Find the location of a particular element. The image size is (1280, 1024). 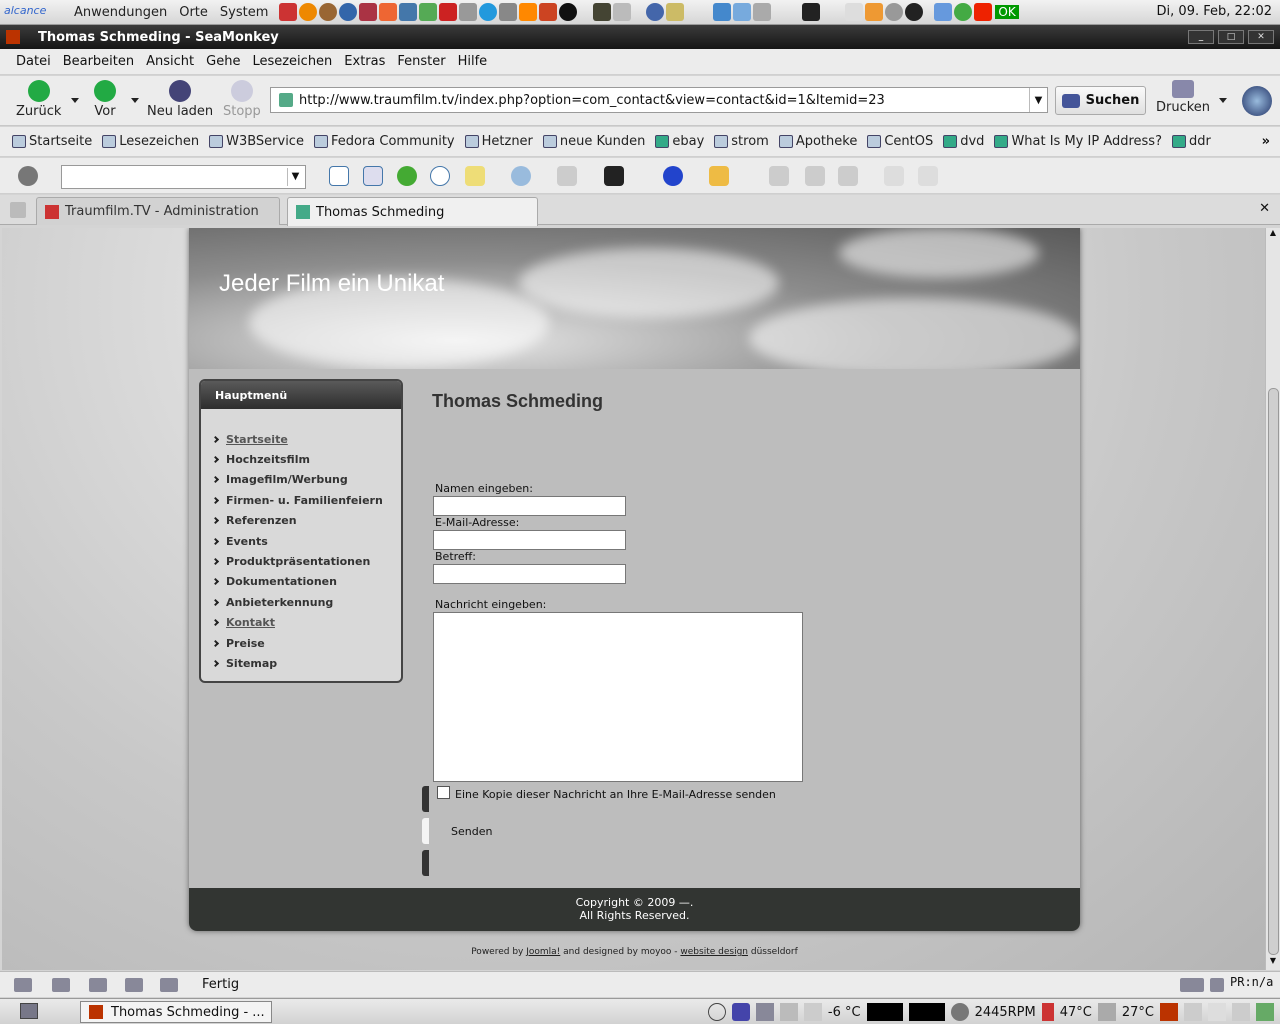

close-window-button: ✕ is located at coordinates (1261, 37).